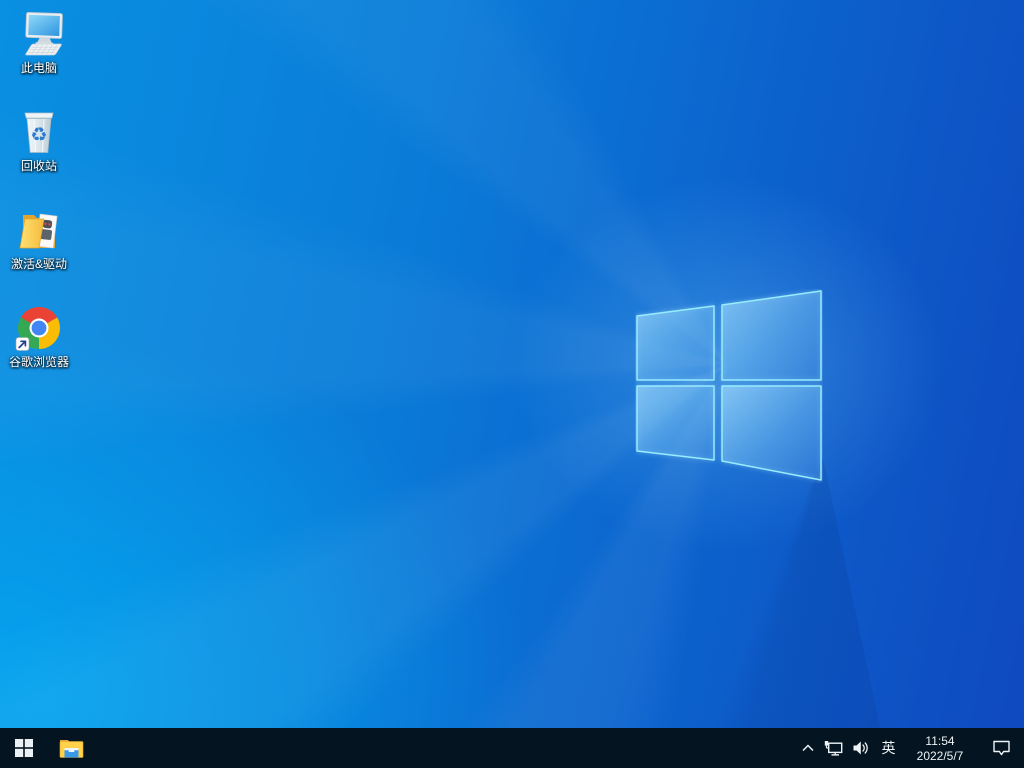  Describe the element at coordinates (729, 385) in the screenshot. I see `windows-logo-wallpaper` at that location.